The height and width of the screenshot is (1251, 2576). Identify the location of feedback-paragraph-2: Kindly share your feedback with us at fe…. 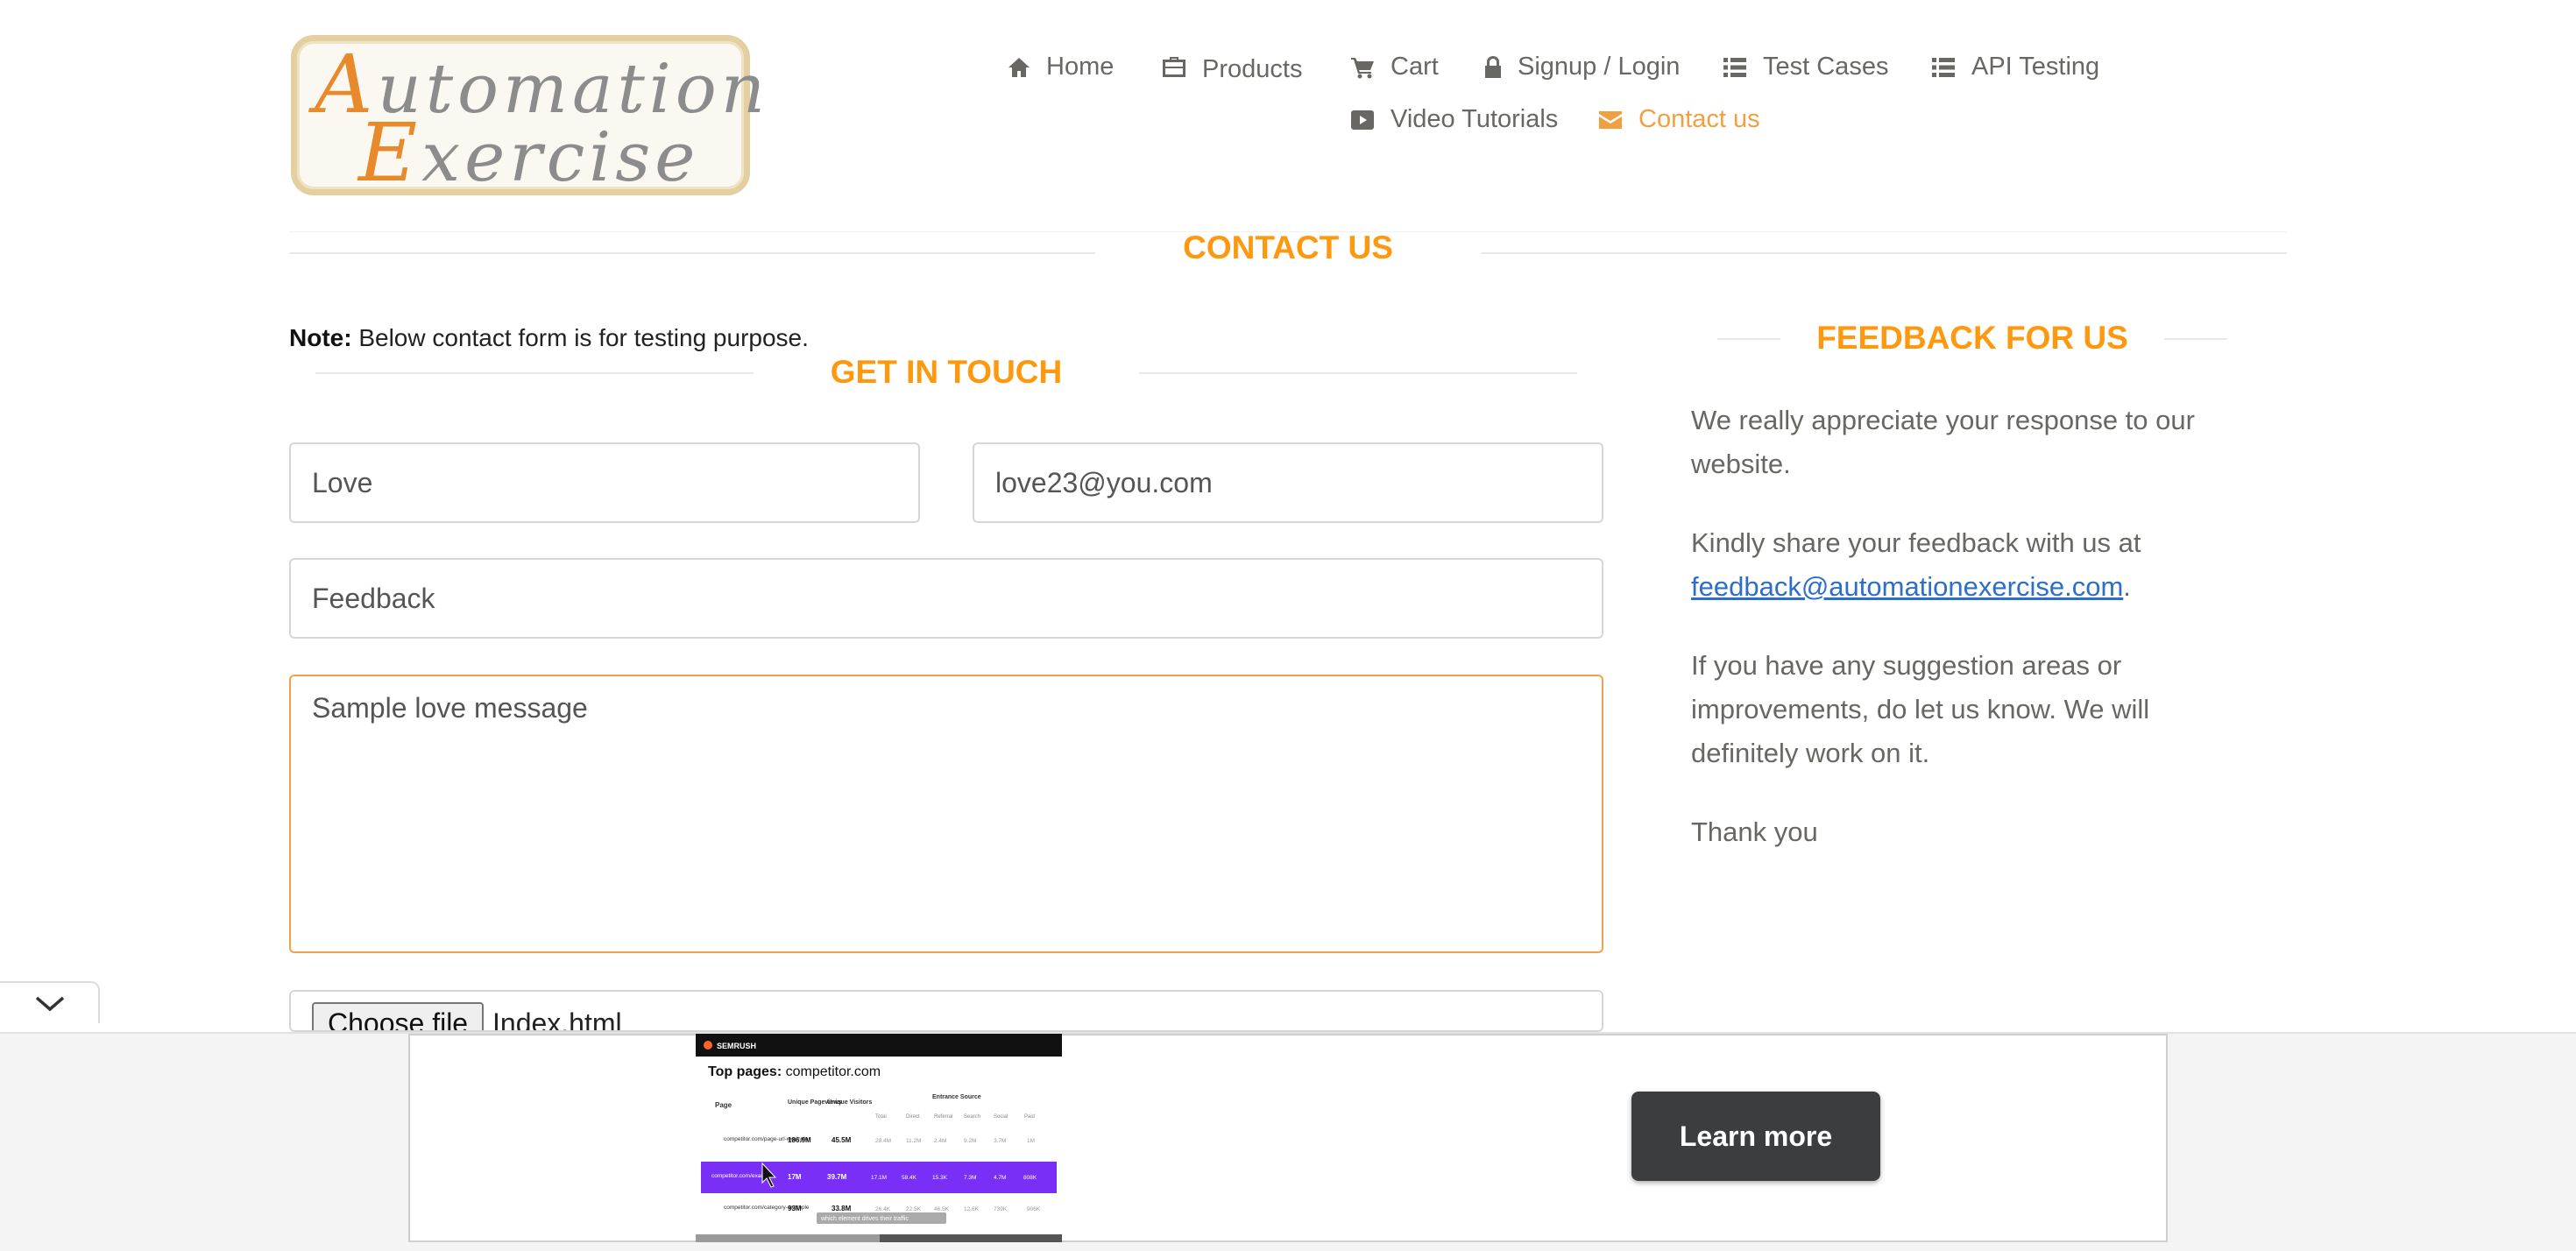
(1962, 565).